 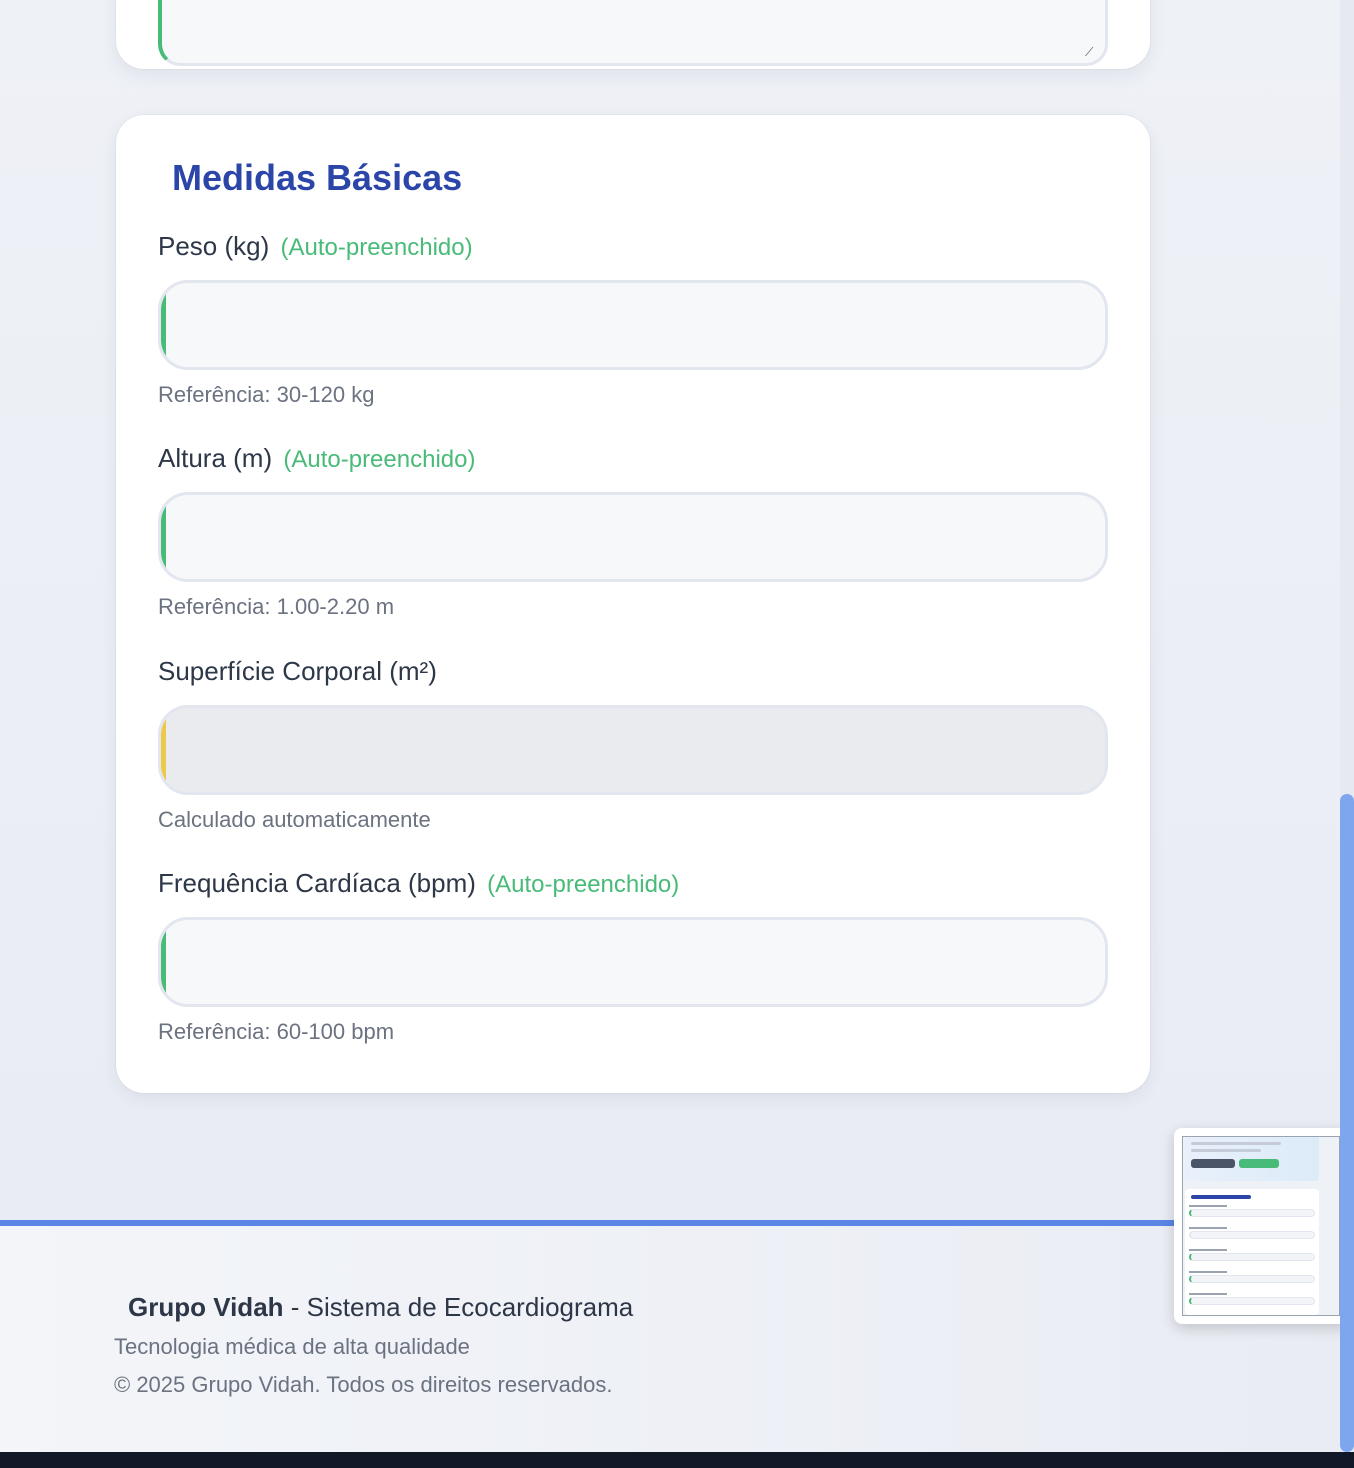 I want to click on height-hint: Referência: 1.00-2.20 m, so click(x=276, y=606).